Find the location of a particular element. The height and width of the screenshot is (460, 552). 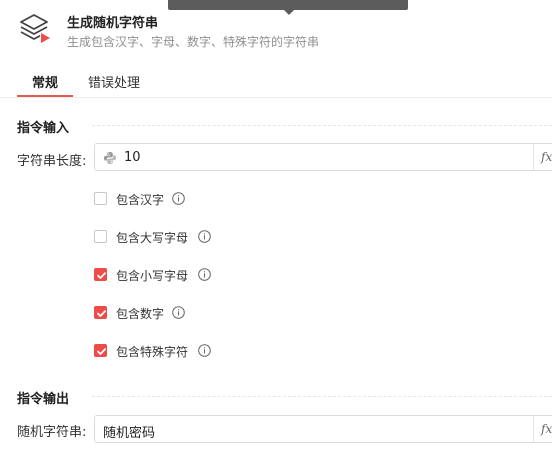

checkbox-digits is located at coordinates (100, 312).